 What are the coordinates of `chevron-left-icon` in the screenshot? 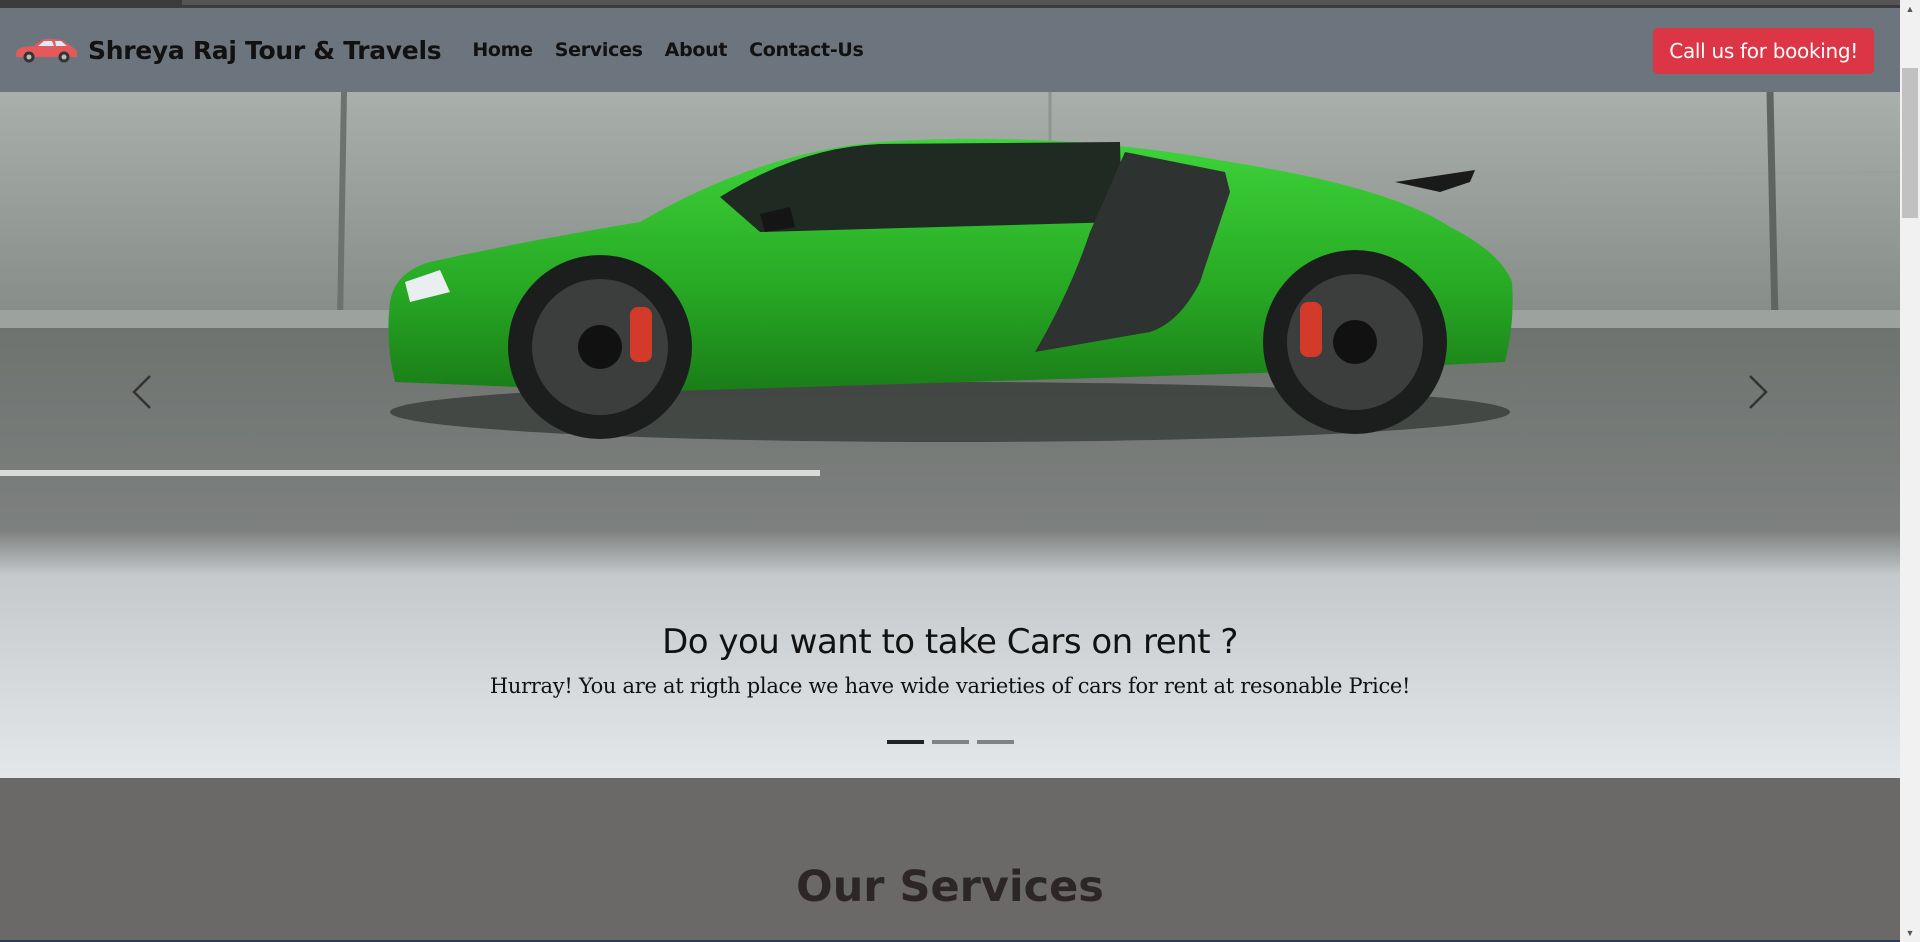 It's located at (141, 392).